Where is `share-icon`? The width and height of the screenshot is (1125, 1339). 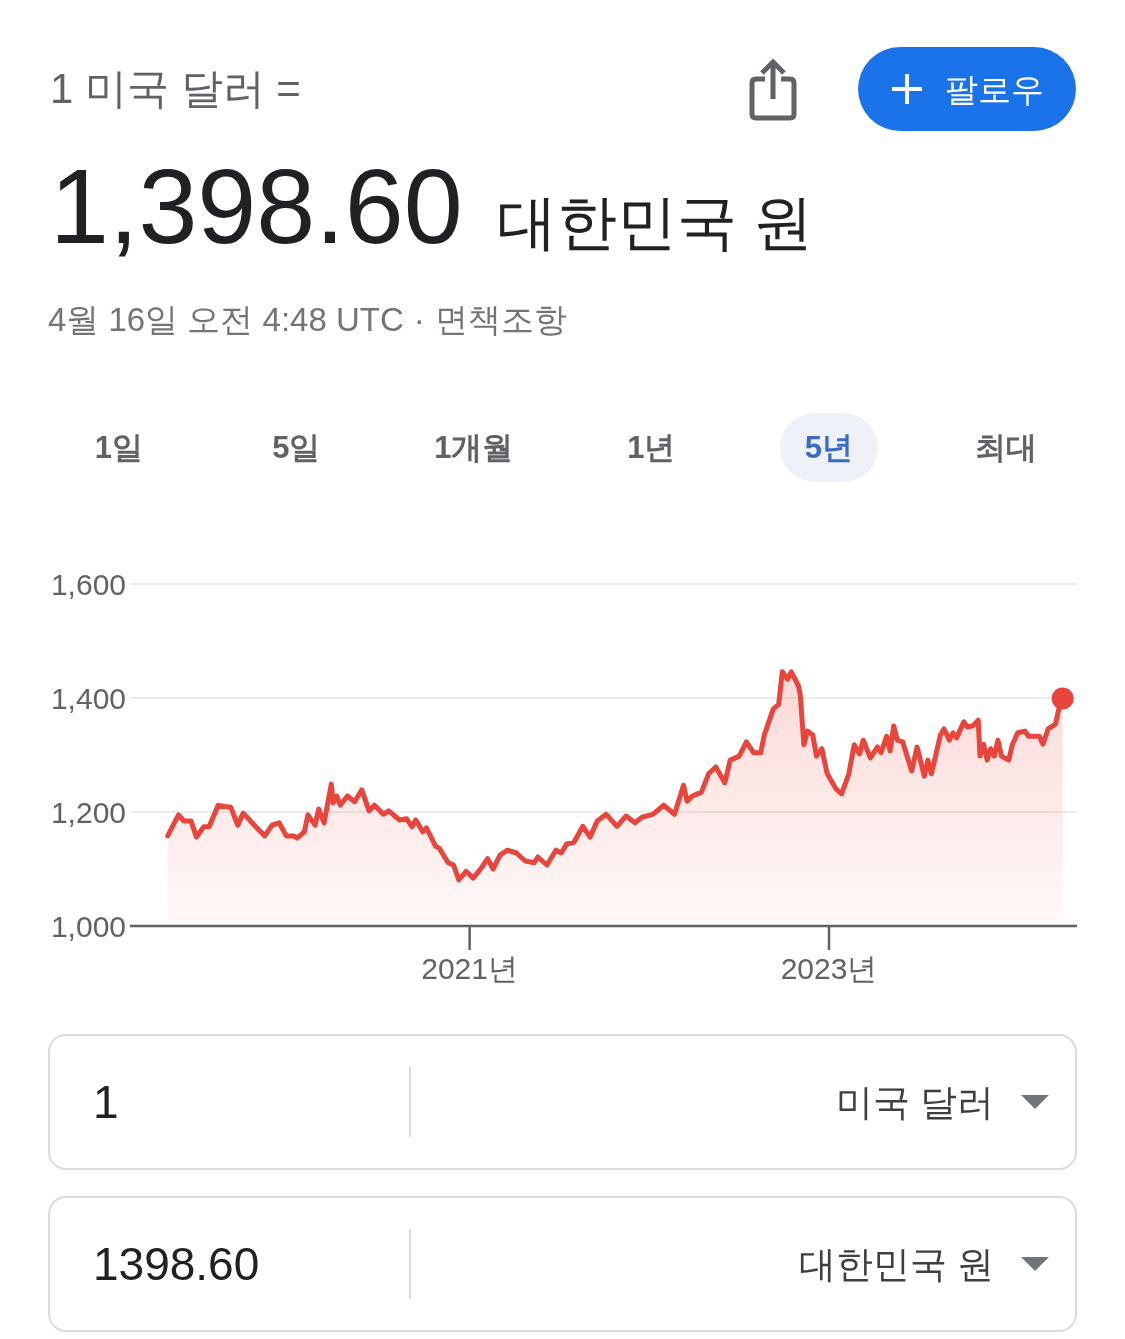 share-icon is located at coordinates (773, 89).